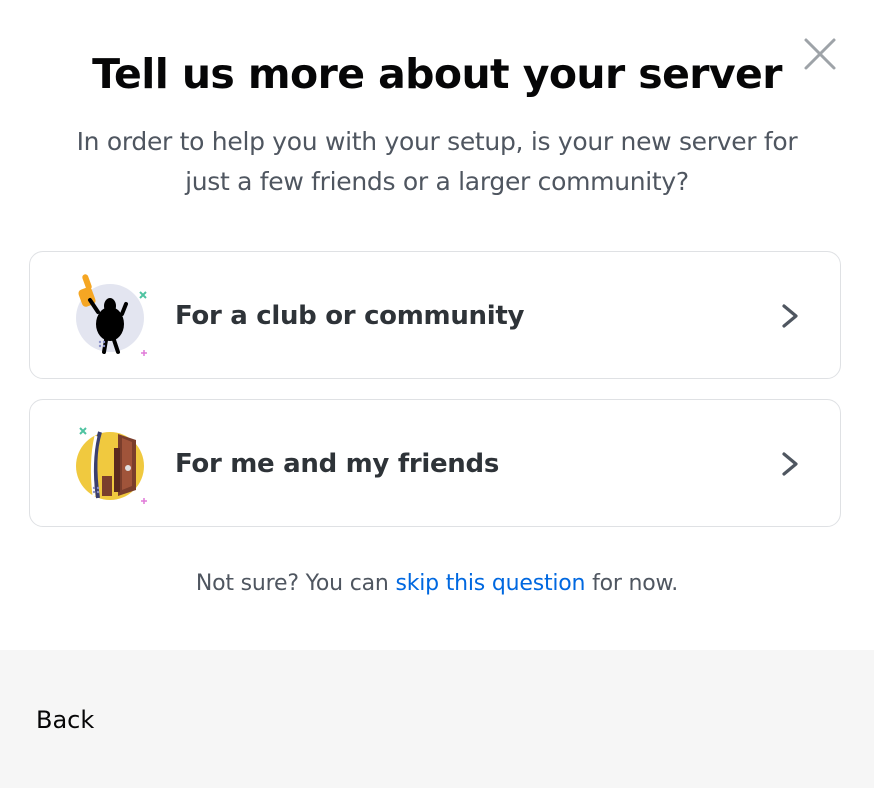  What do you see at coordinates (350, 316) in the screenshot?
I see `option-label: For a club or community` at bounding box center [350, 316].